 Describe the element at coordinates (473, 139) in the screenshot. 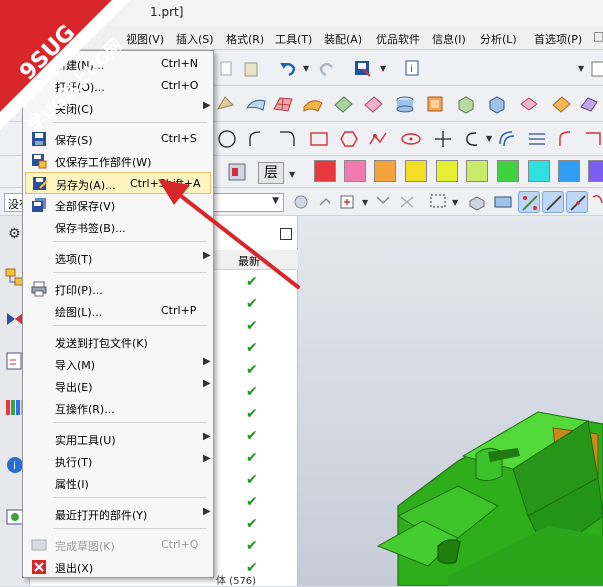

I see `text-sketch-icon` at that location.